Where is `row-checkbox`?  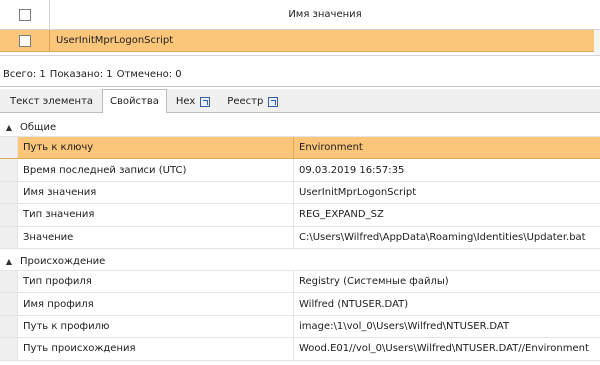
row-checkbox is located at coordinates (24, 40).